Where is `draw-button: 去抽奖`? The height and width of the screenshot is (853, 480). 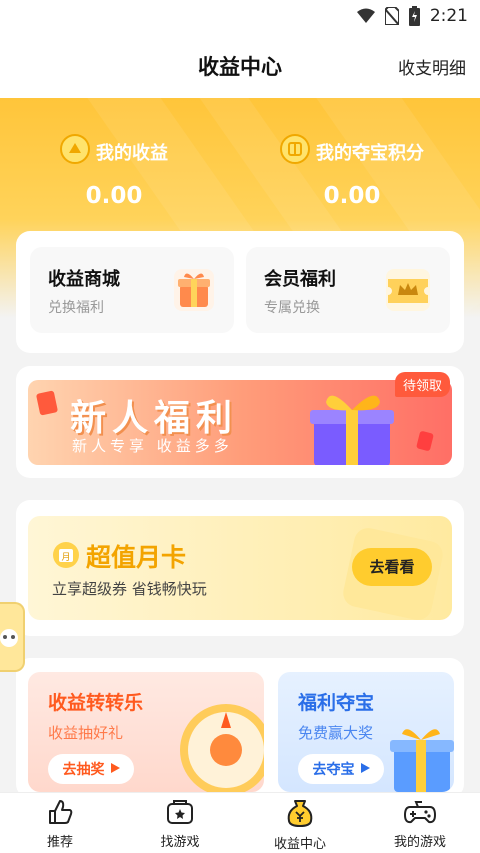
draw-button: 去抽奖 is located at coordinates (91, 769).